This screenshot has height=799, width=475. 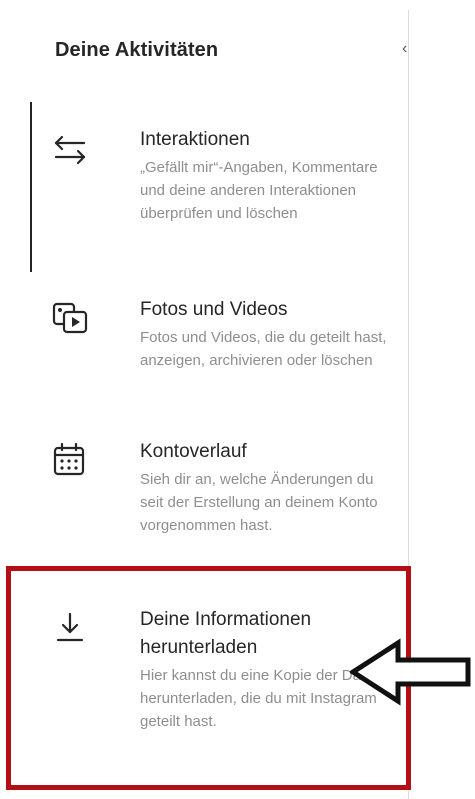 I want to click on interactions-arrows-icon, so click(x=70, y=150).